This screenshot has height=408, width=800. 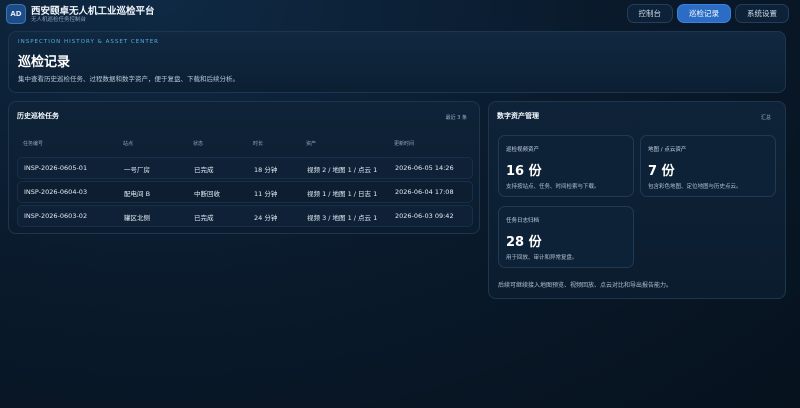 What do you see at coordinates (266, 218) in the screenshot?
I see `duration-cell: 24 分钟` at bounding box center [266, 218].